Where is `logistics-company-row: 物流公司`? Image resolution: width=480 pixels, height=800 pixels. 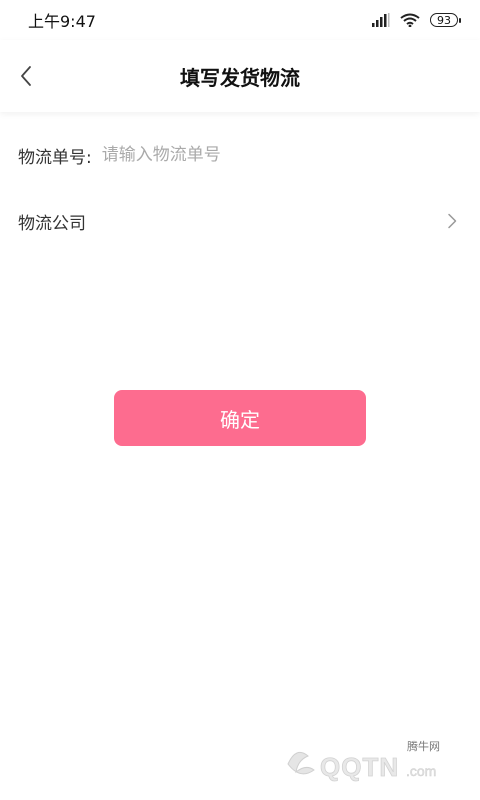
logistics-company-row: 物流公司 is located at coordinates (240, 221).